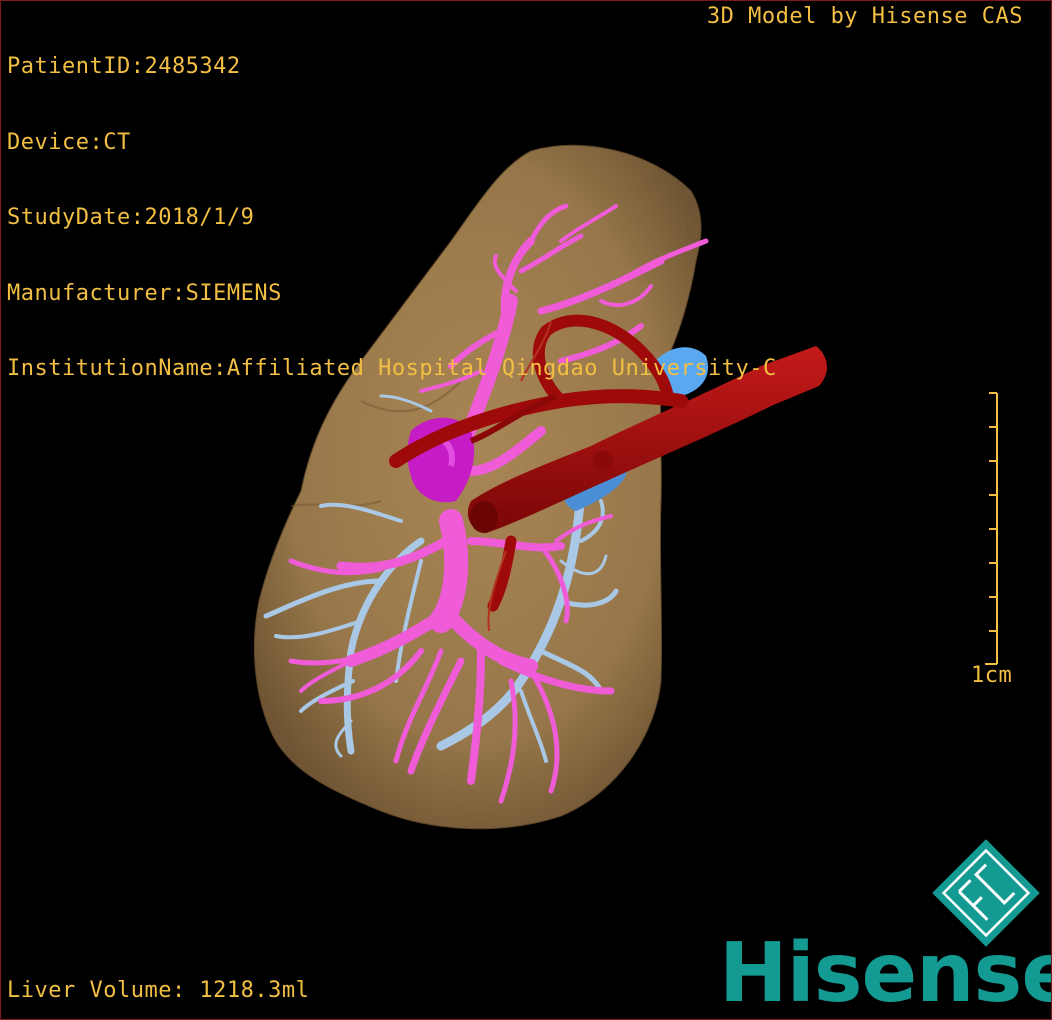 Image resolution: width=1052 pixels, height=1020 pixels. What do you see at coordinates (864, 16) in the screenshot?
I see `model-credit: 3D Model by Hisense CAS` at bounding box center [864, 16].